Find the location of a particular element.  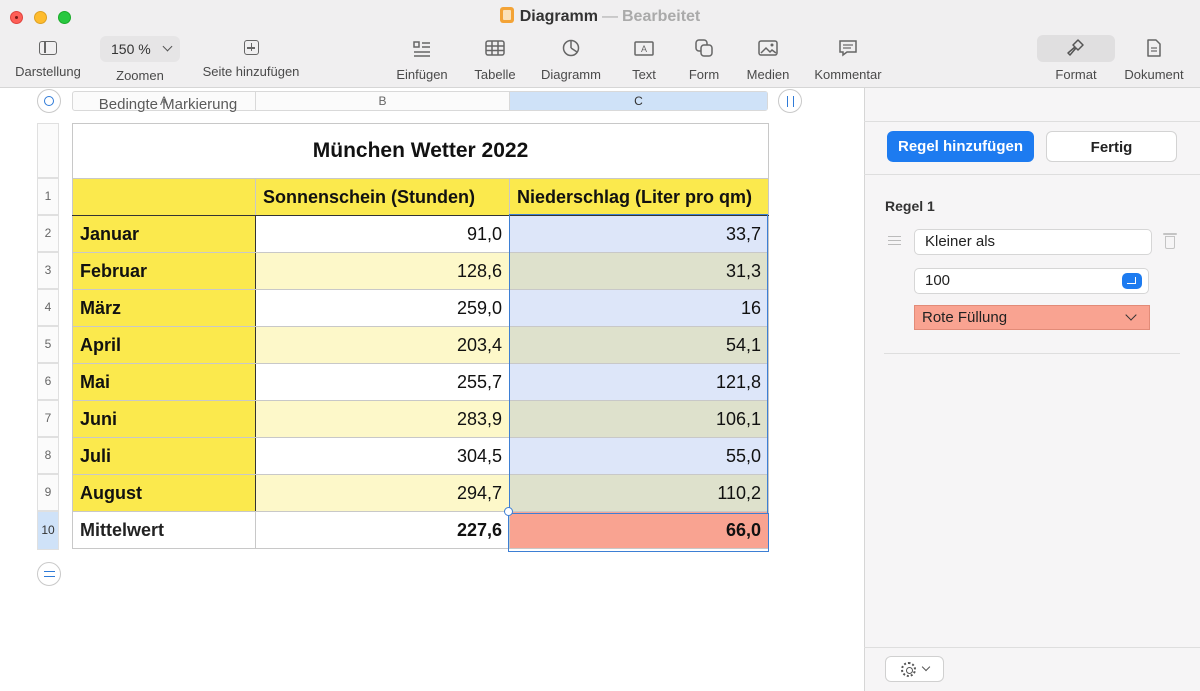

month-cell: Juli is located at coordinates (164, 456).